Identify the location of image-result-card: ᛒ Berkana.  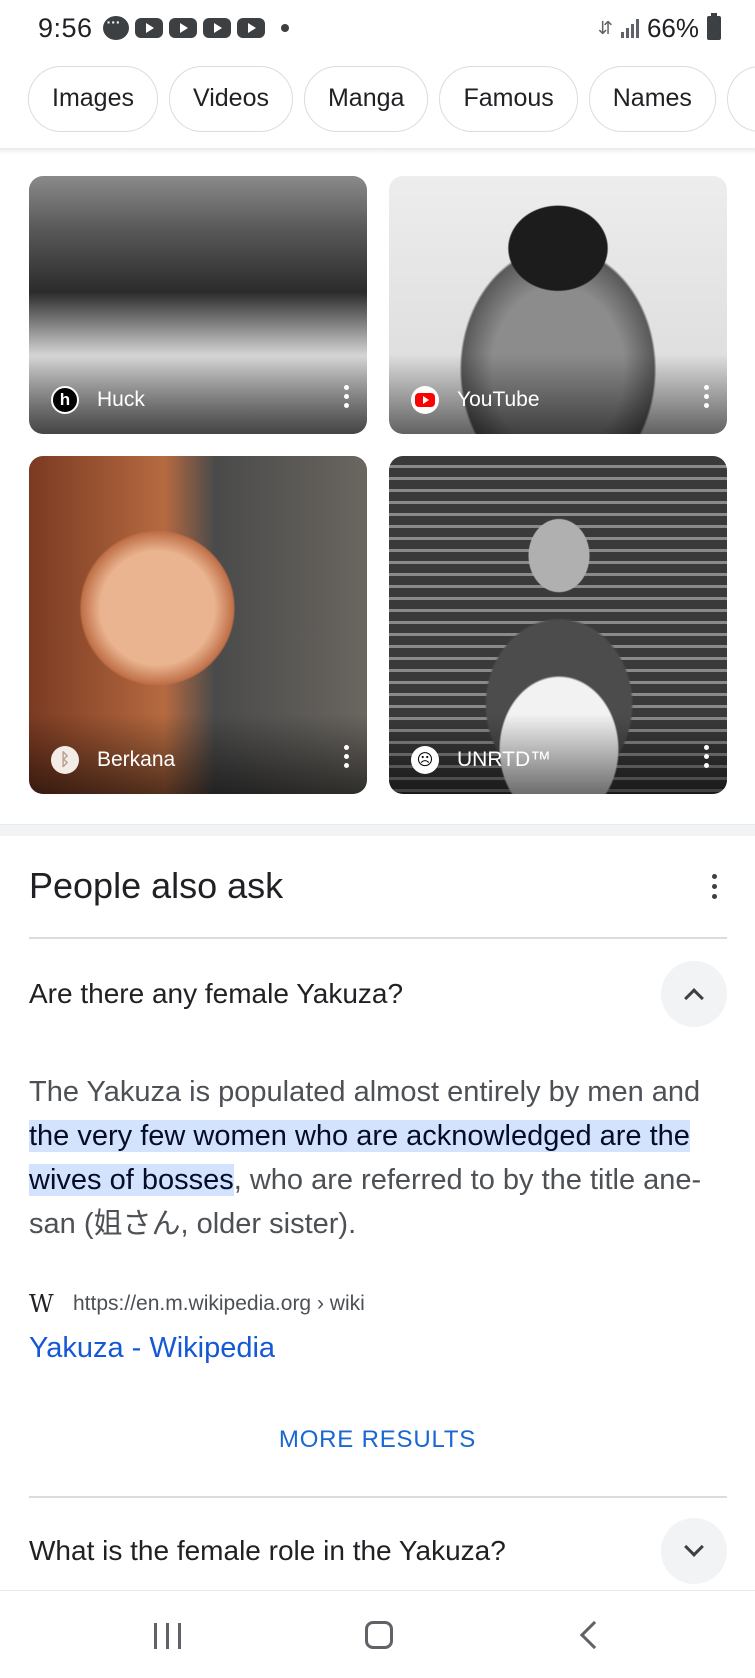
(198, 625).